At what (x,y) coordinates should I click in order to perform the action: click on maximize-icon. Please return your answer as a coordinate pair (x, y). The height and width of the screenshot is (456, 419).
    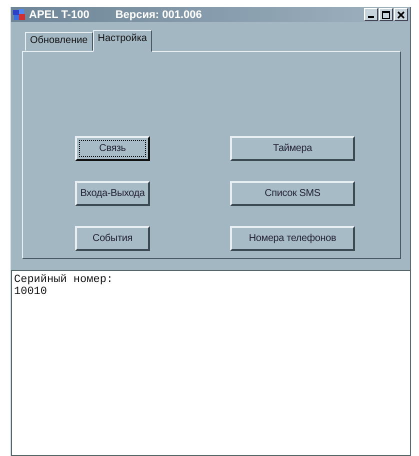
    Looking at the image, I should click on (386, 14).